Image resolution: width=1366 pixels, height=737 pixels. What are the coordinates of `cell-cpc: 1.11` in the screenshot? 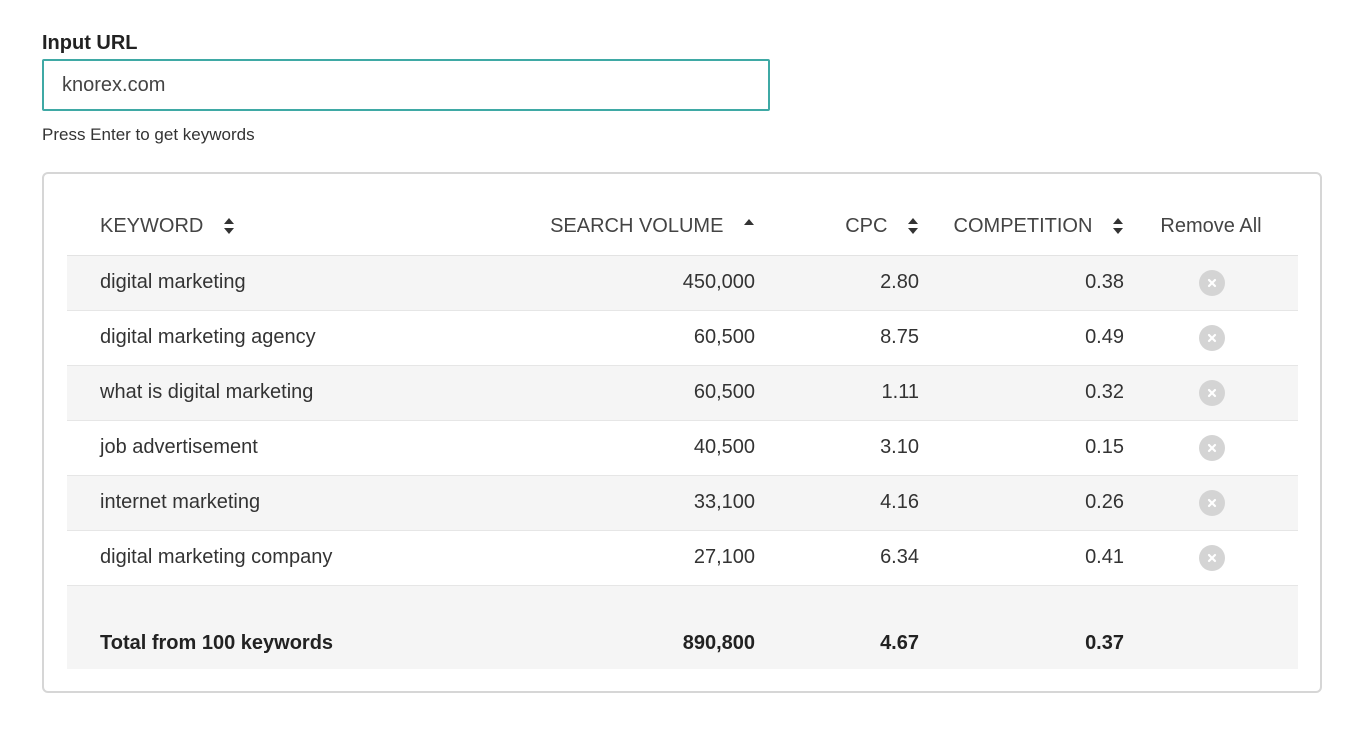 It's located at (837, 393).